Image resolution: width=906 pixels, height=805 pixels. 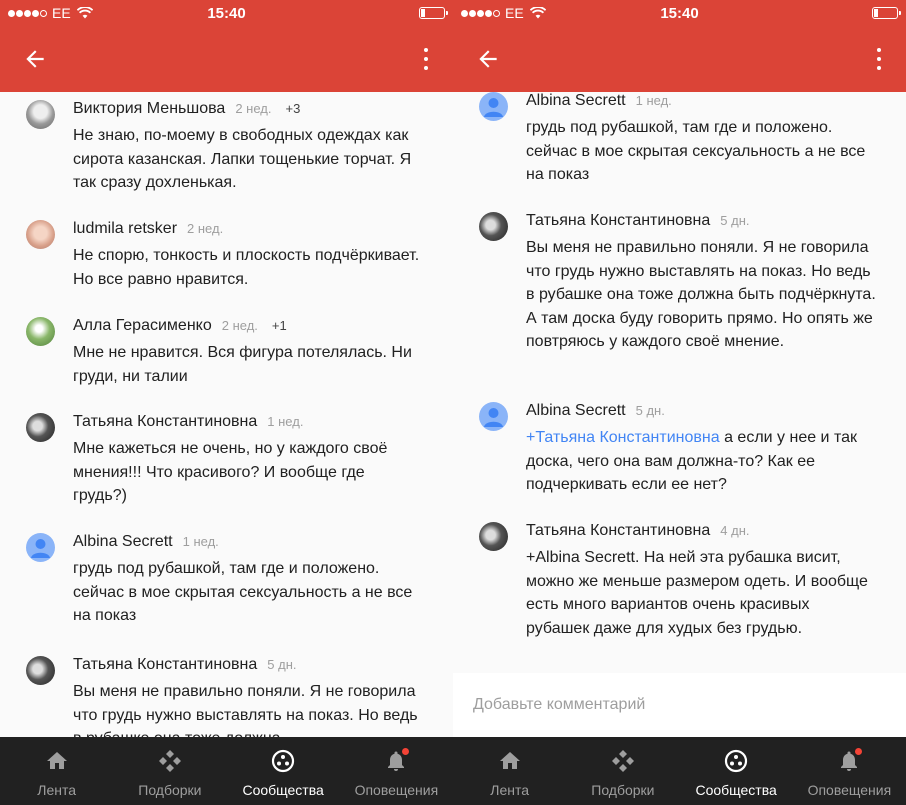 What do you see at coordinates (149, 109) in the screenshot?
I see `comment-author: Виктория Меньшова` at bounding box center [149, 109].